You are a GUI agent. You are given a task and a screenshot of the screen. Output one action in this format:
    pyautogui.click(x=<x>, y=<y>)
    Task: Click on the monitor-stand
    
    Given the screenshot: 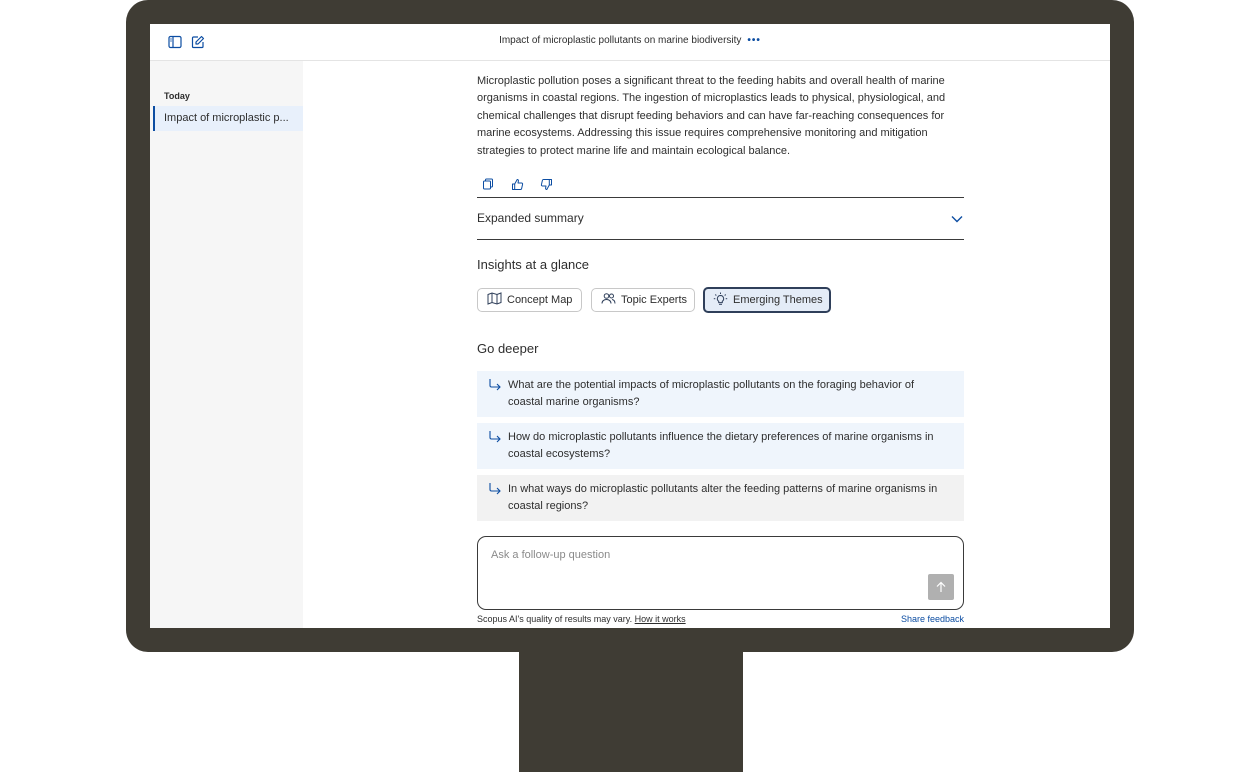 What is the action you would take?
    pyautogui.click(x=631, y=712)
    